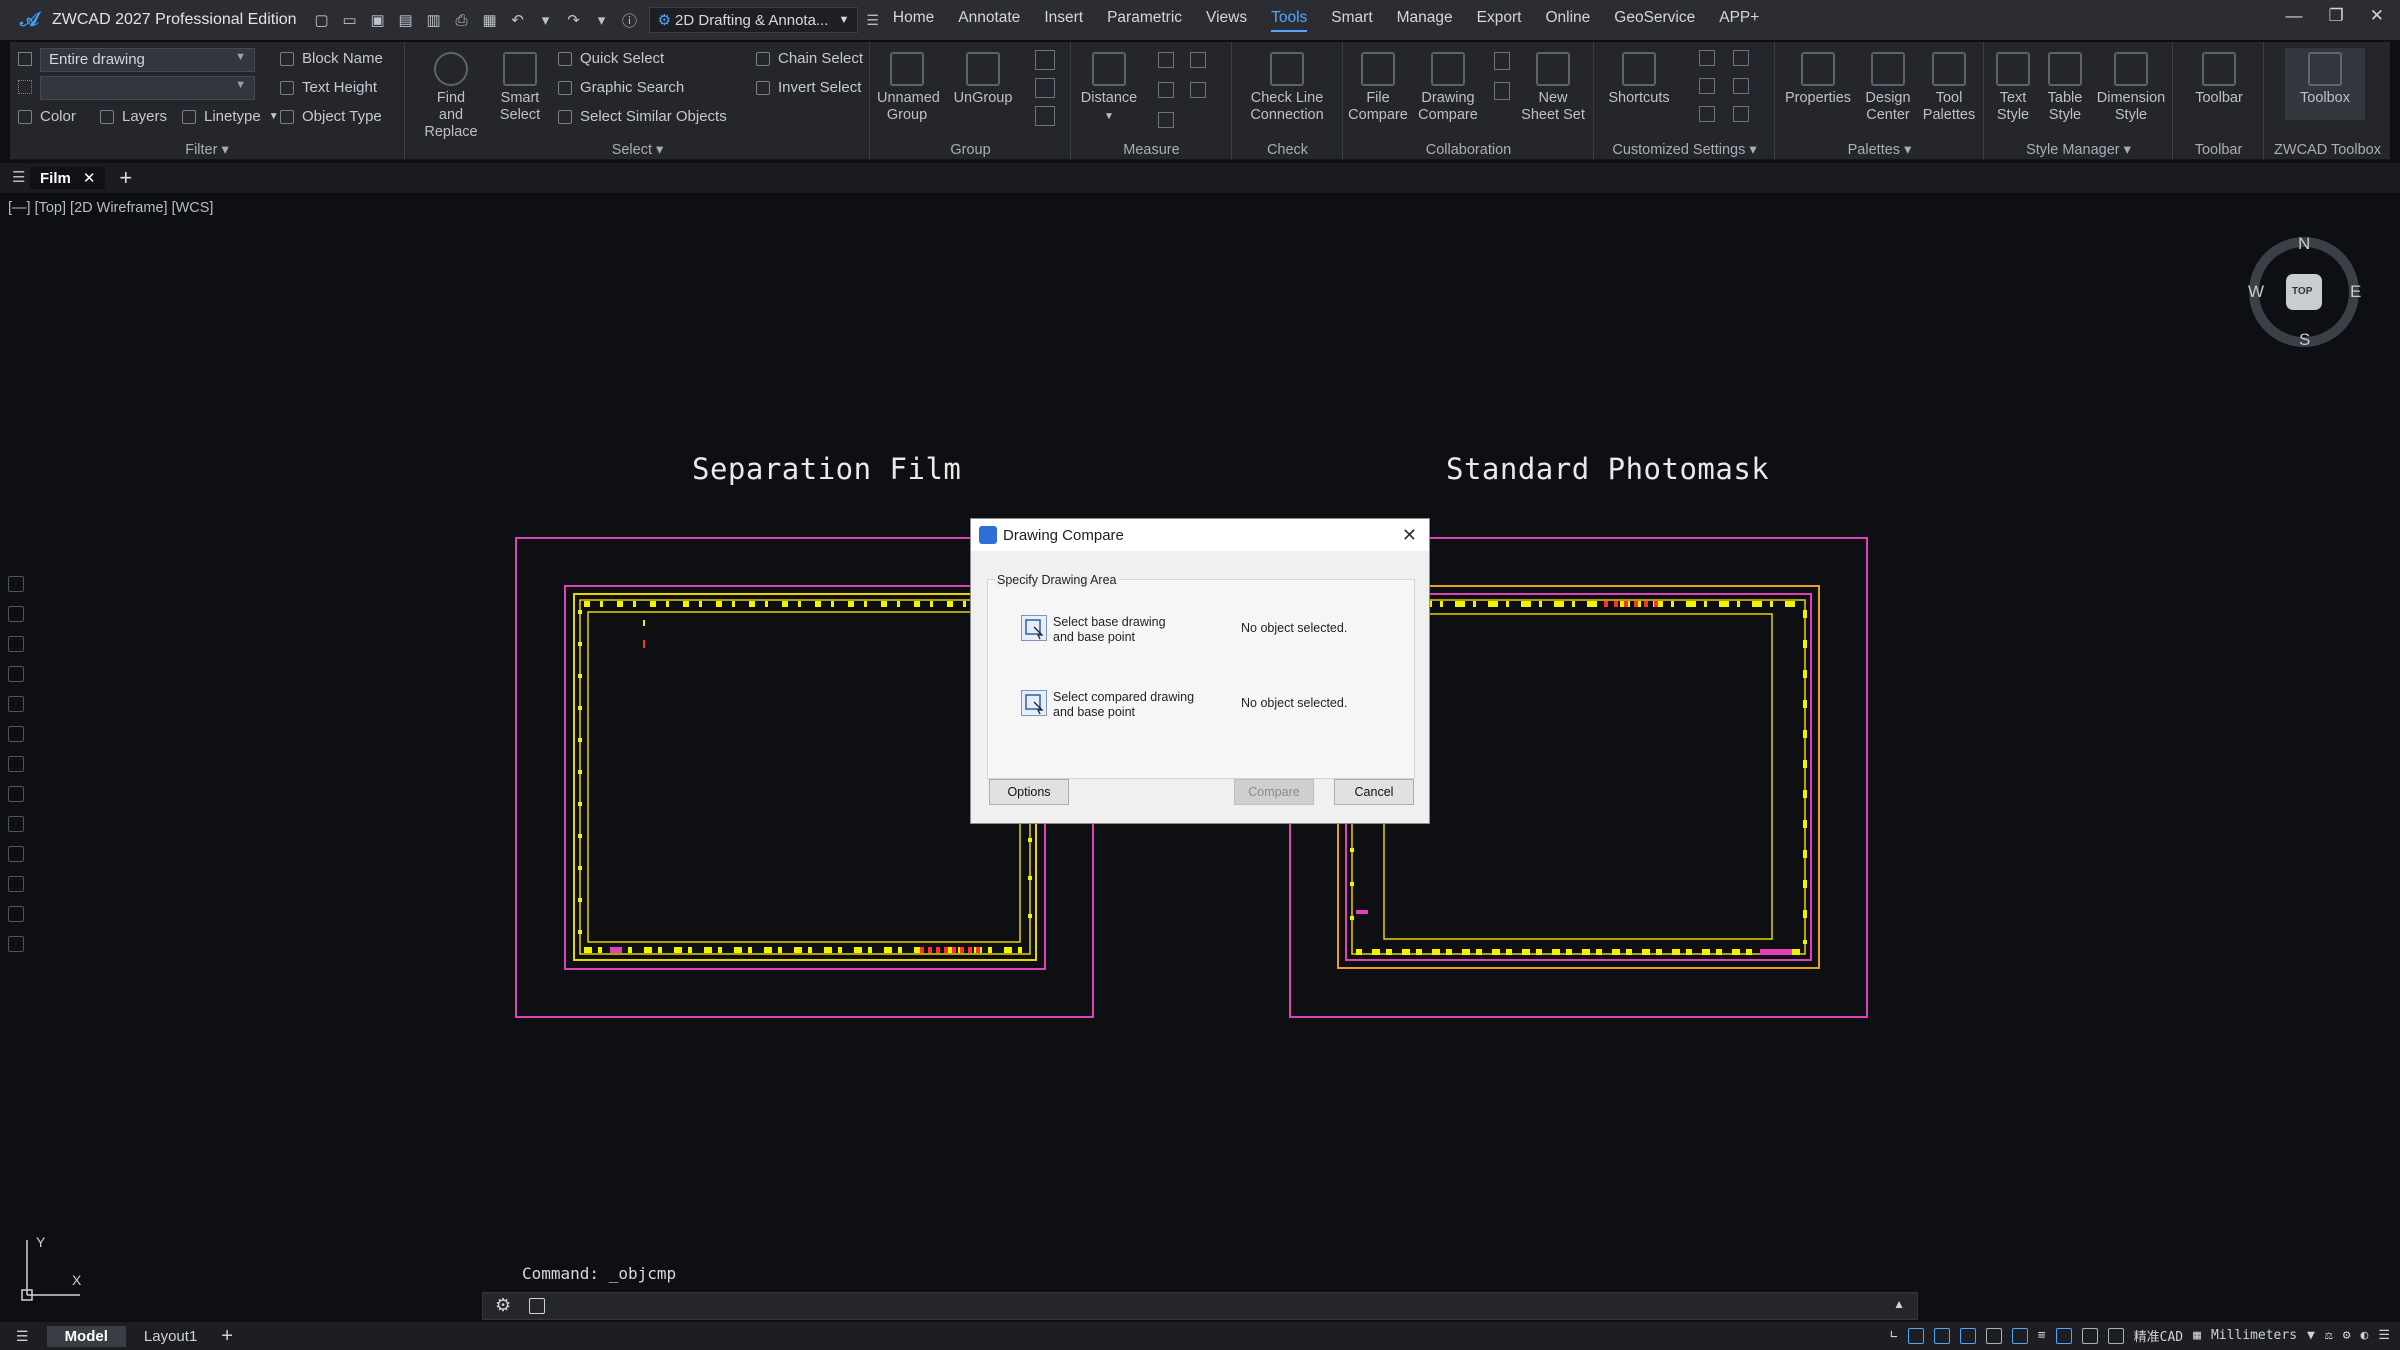 This screenshot has height=1350, width=2400. Describe the element at coordinates (2256, 292) in the screenshot. I see `compass-west: W` at that location.